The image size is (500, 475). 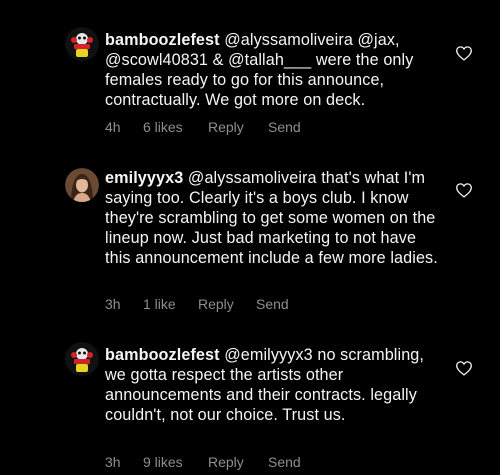 I want to click on likes-count: 6 likes, so click(x=175, y=128).